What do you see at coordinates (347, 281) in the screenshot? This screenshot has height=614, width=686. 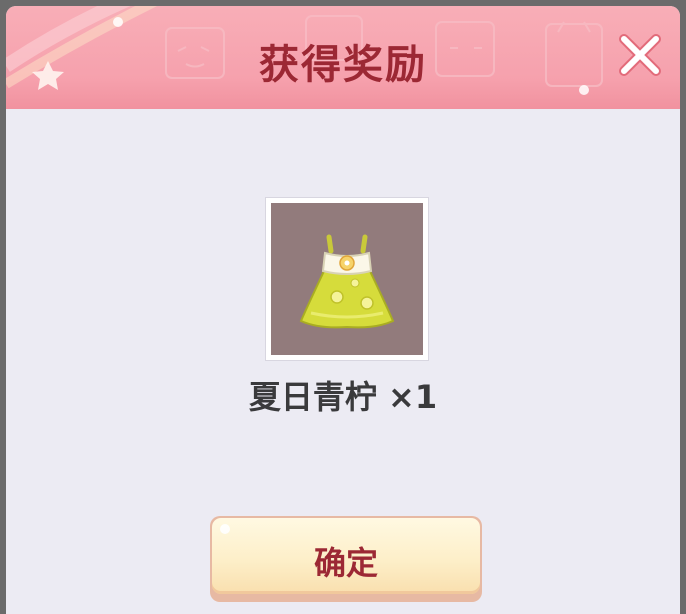 I see `summer-dress-icon` at bounding box center [347, 281].